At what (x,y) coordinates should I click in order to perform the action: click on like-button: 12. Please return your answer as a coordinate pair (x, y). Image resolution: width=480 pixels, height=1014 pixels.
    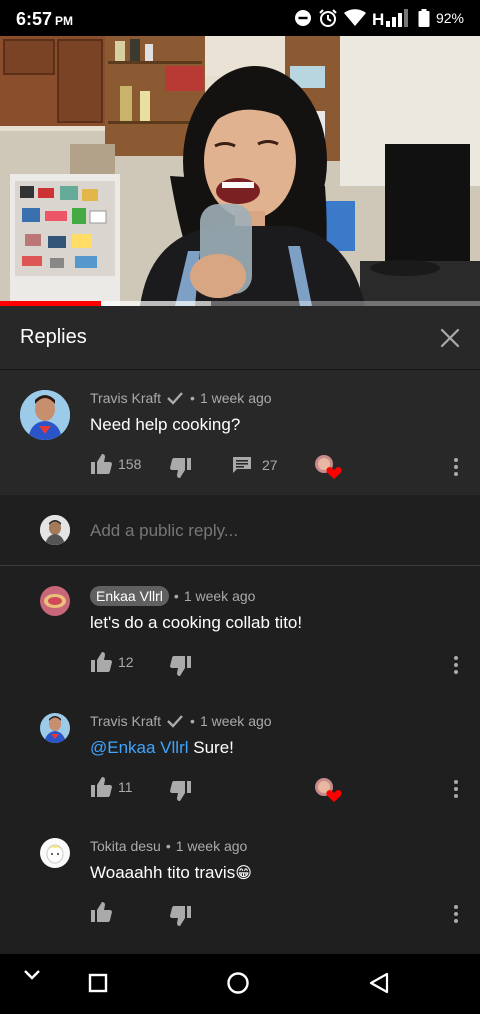
    Looking at the image, I should click on (112, 662).